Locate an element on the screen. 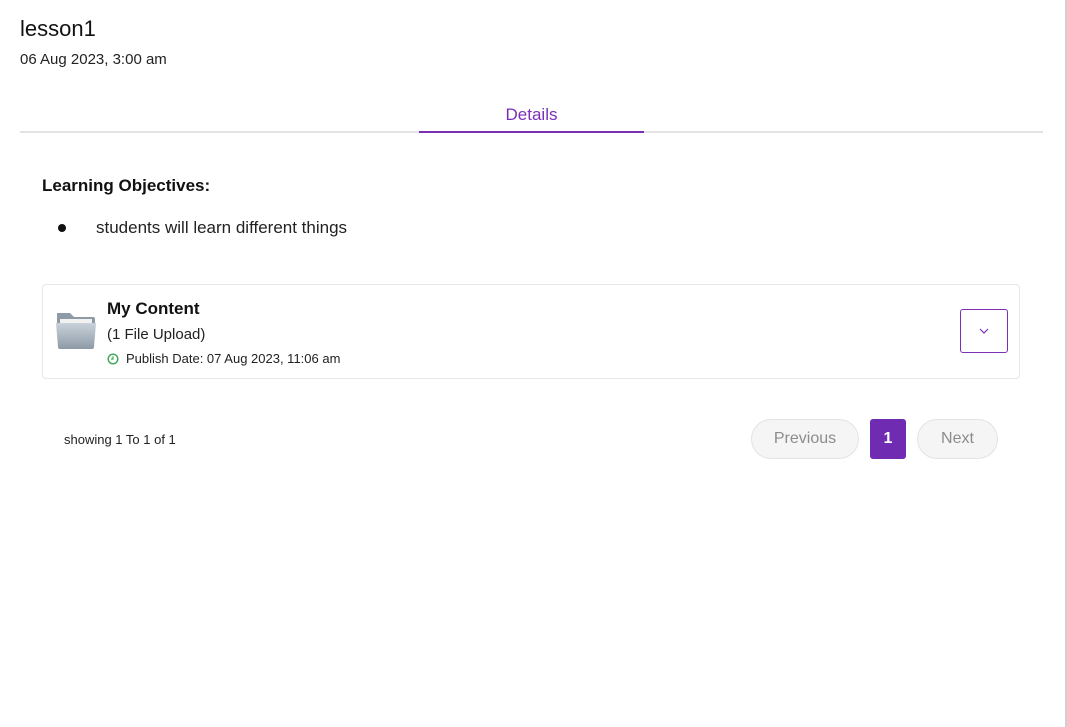 The height and width of the screenshot is (727, 1067). chevron-down-icon is located at coordinates (984, 331).